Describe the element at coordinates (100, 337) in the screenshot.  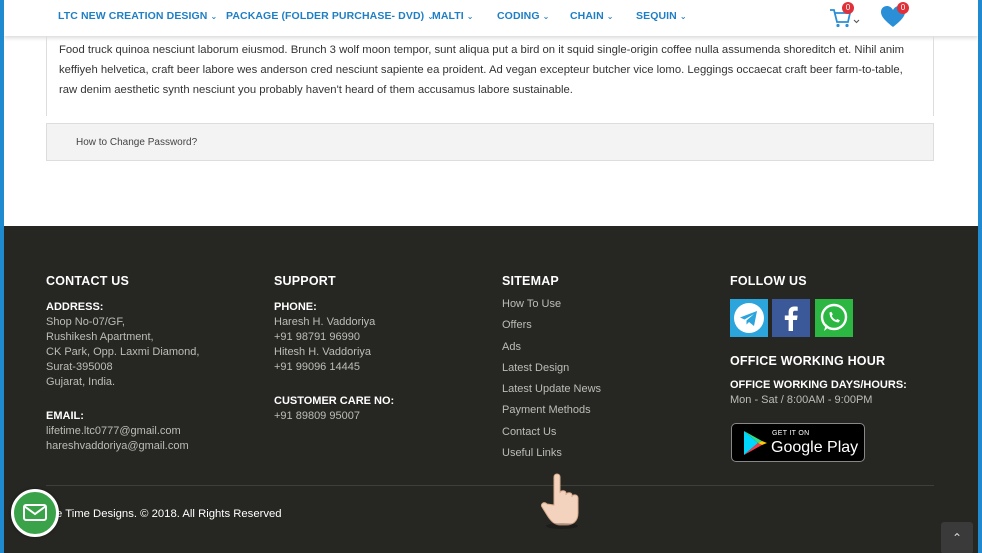
I see `address-line: Rushikesh Apartment,` at that location.